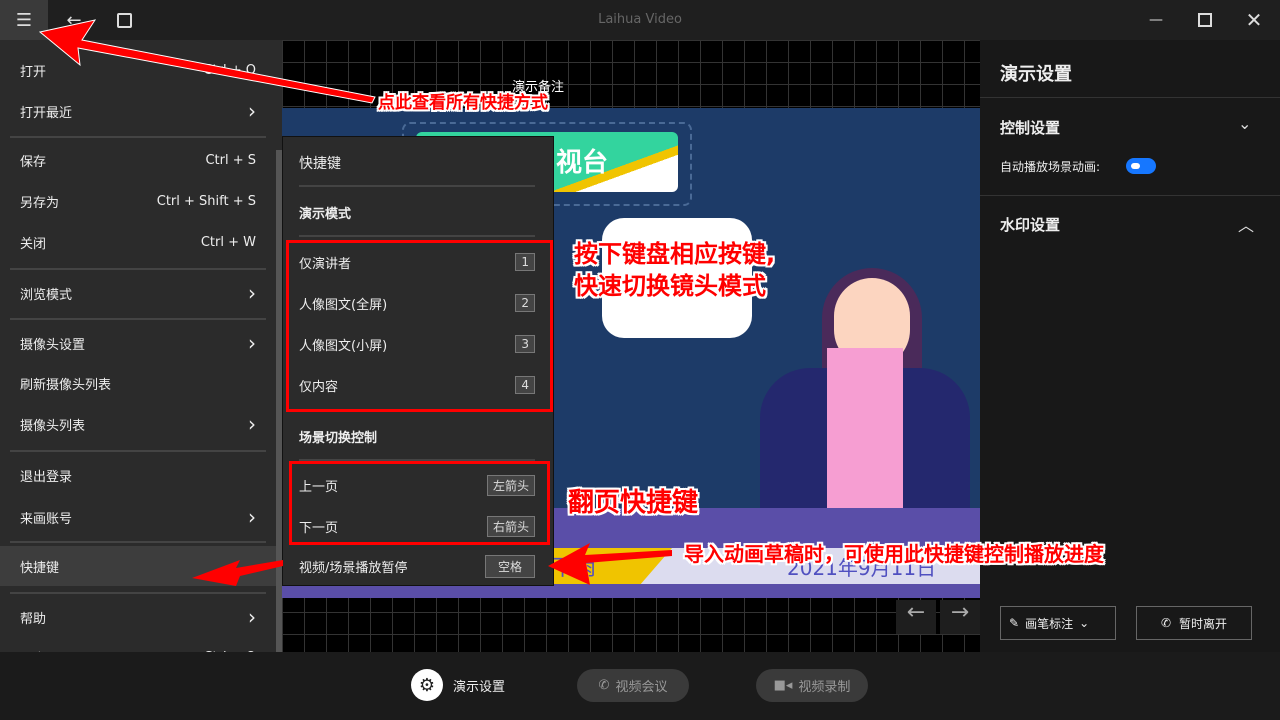  Describe the element at coordinates (463, 103) in the screenshot. I see `annotation-menu-hint: 点此查看所有快捷方式` at that location.